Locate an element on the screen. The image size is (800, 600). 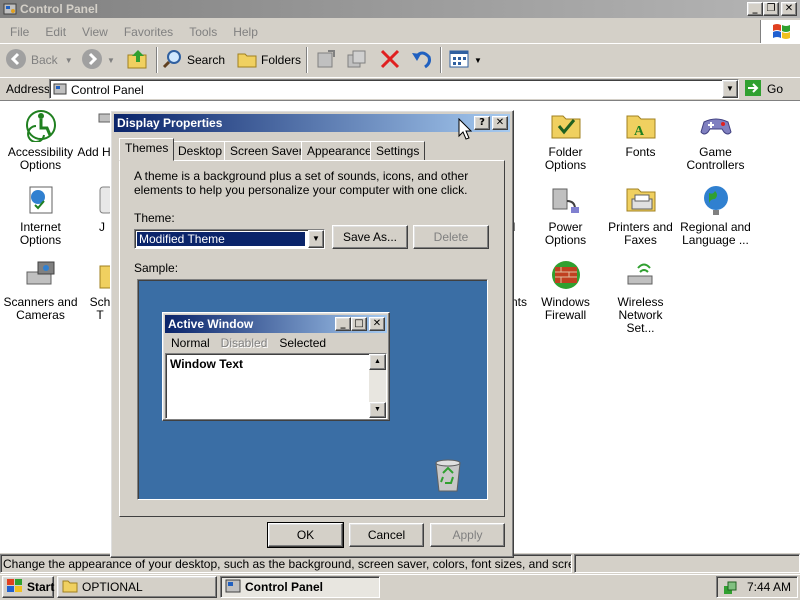
undo-icon is located at coordinates (422, 60).